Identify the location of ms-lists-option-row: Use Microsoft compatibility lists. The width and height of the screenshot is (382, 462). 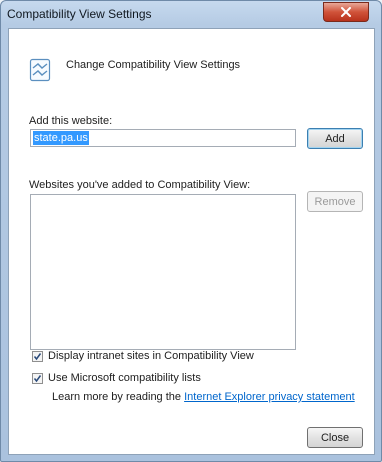
(116, 378).